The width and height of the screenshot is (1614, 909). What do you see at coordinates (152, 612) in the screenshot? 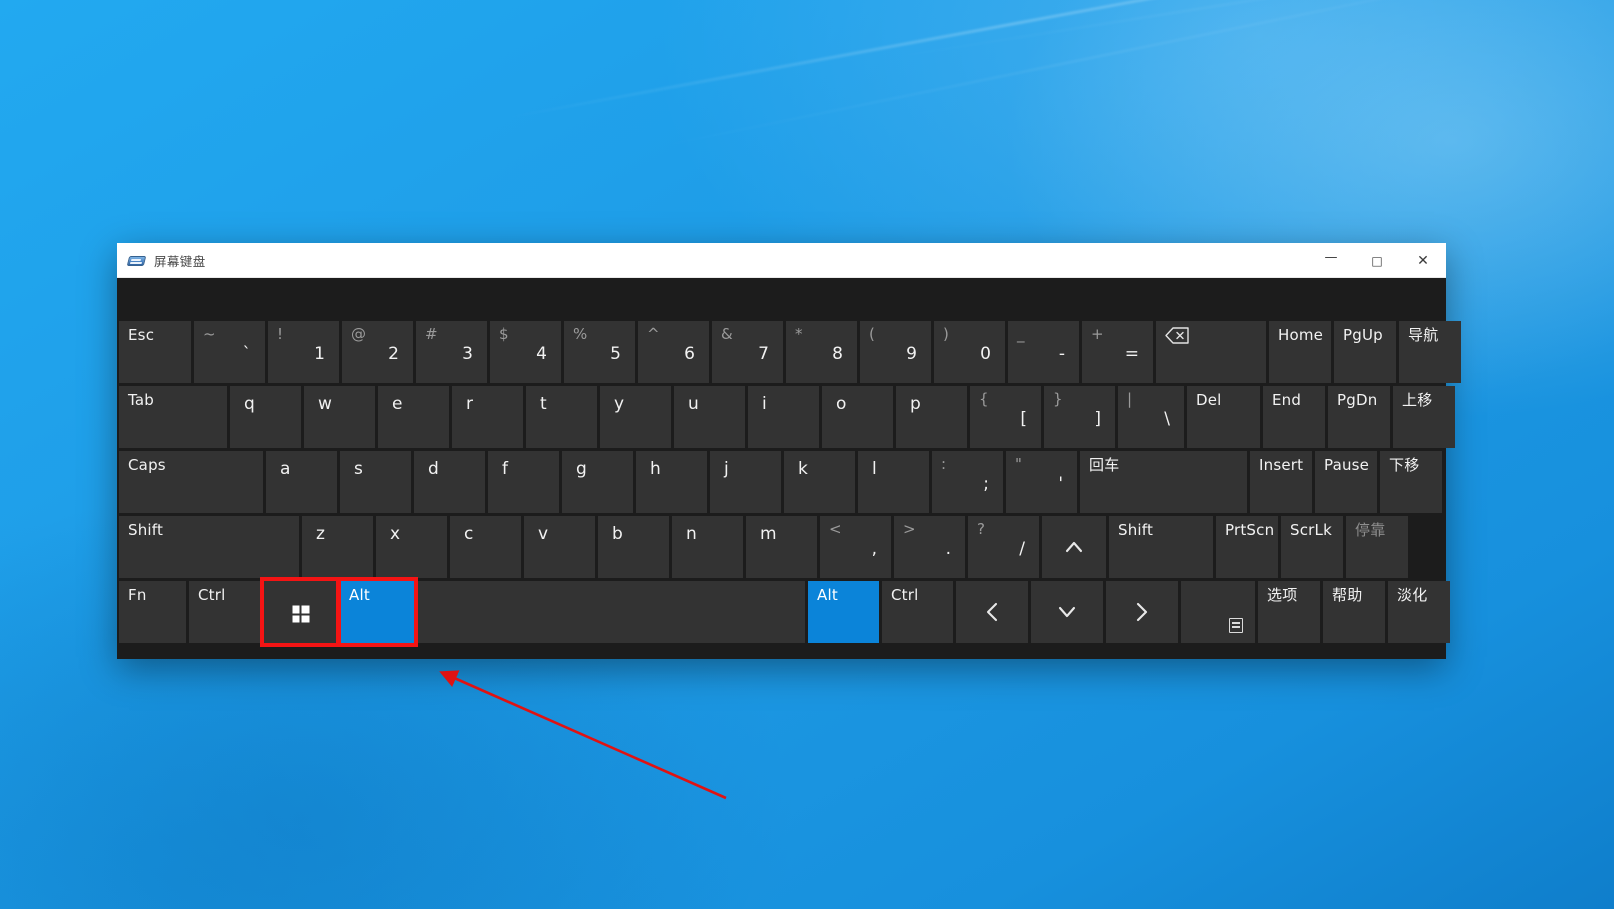
I see `key-fn: Fn` at bounding box center [152, 612].